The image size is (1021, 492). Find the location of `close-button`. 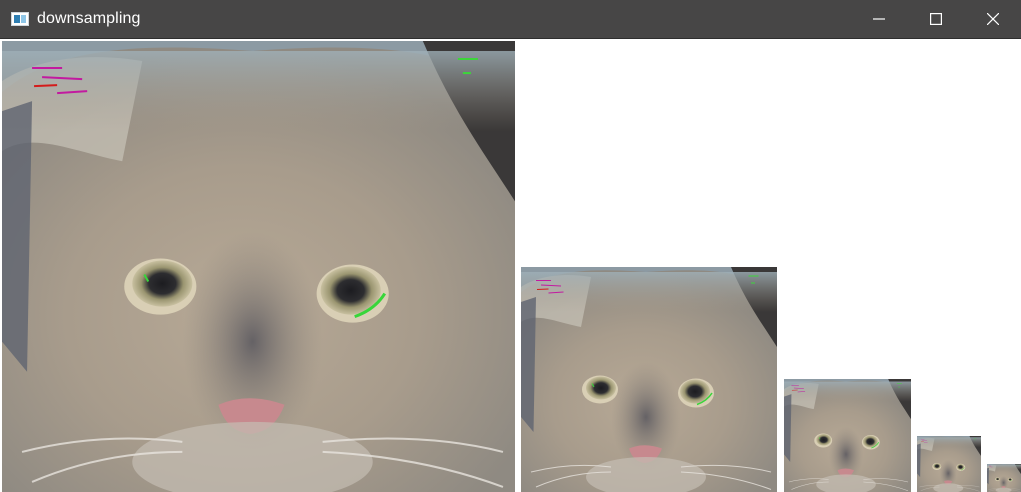

close-button is located at coordinates (992, 19).